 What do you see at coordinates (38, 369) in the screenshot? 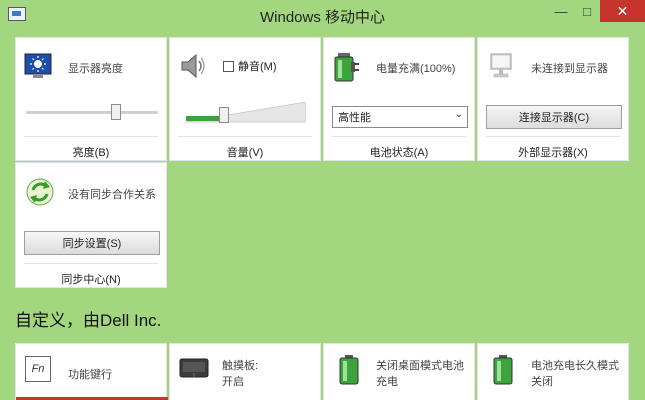
I see `fn-key-icon: Fn` at bounding box center [38, 369].